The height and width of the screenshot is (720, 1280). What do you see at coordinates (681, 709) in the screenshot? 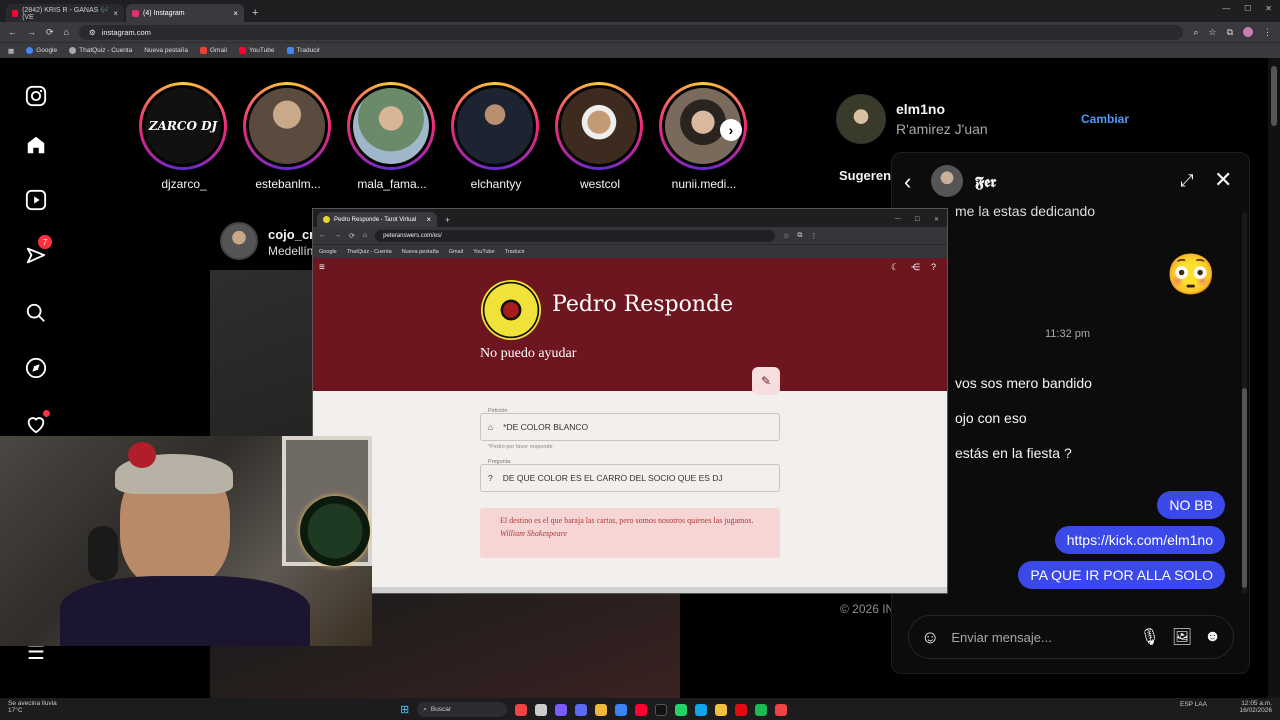
I see `whatsapp-icon` at bounding box center [681, 709].